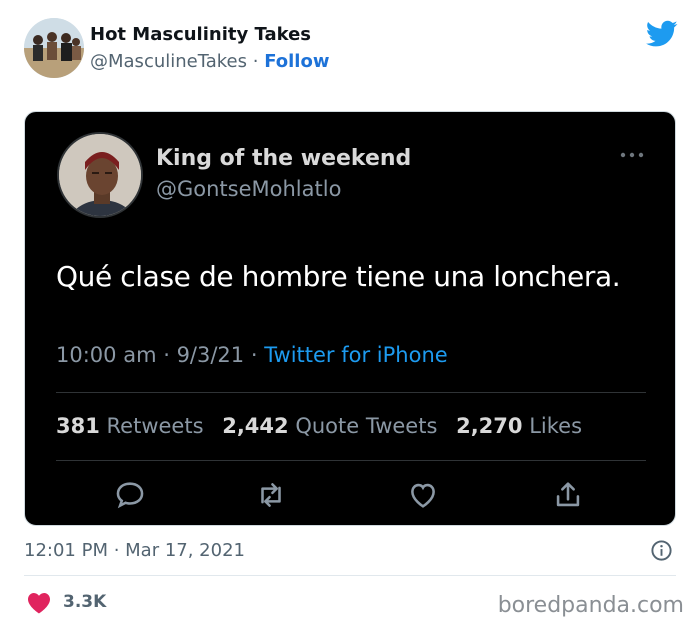 This screenshot has height=629, width=700. I want to click on follow-button: Follow, so click(296, 61).